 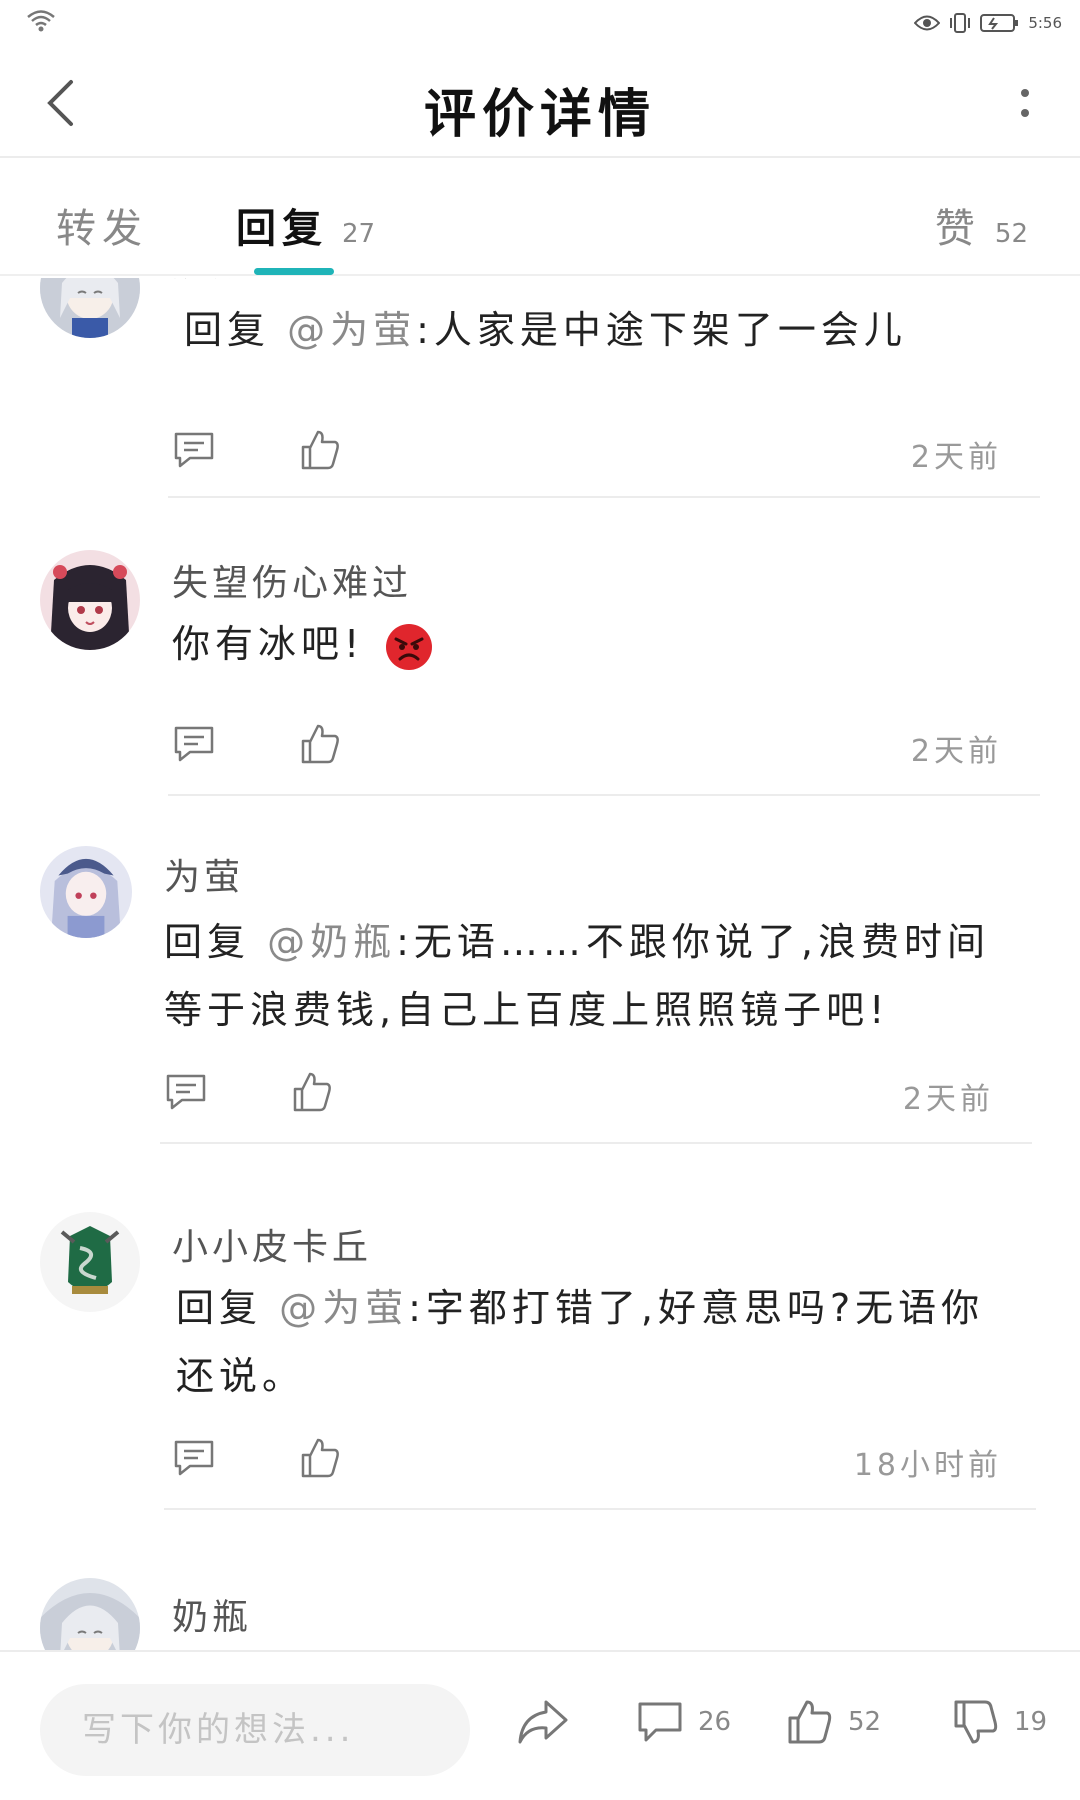 What do you see at coordinates (589, 976) in the screenshot?
I see `comment-text: 回复 @奶瓶:无语……不跟你说了,浪费时间等于浪费钱,自己上百度上照照镜子吧!` at bounding box center [589, 976].